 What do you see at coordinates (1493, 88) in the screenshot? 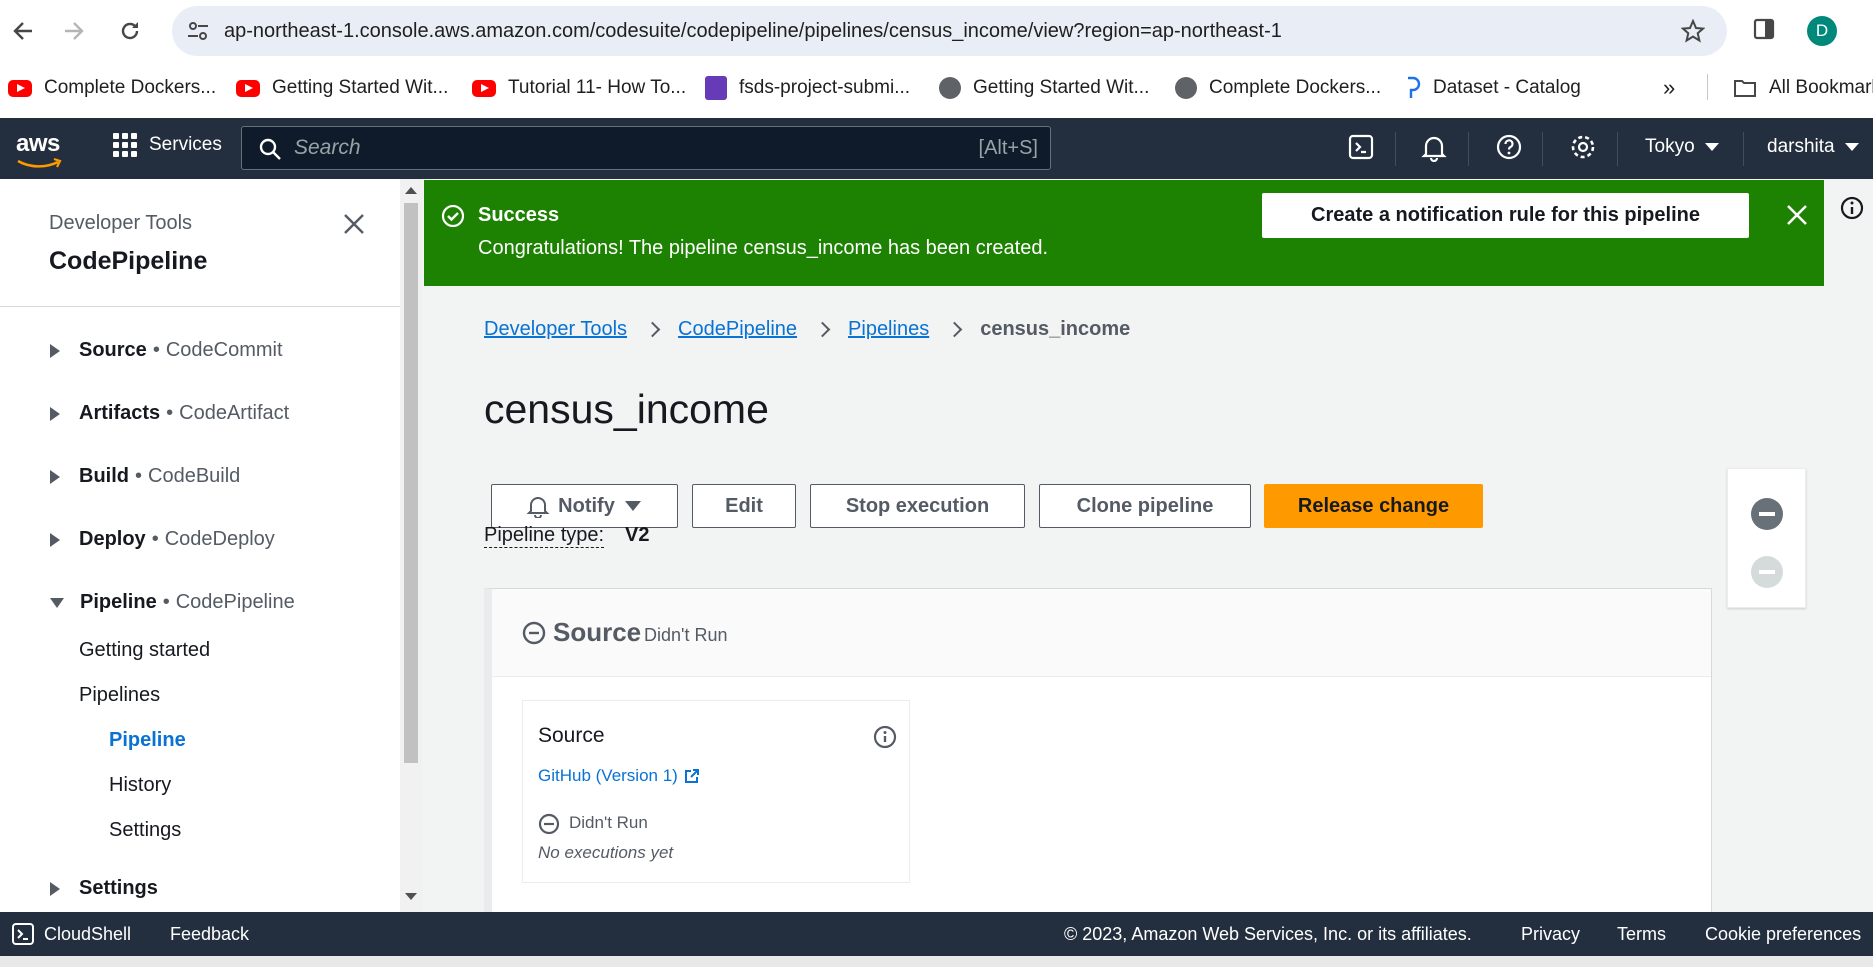
I see `bookmark-item: Dataset - Catalog` at bounding box center [1493, 88].